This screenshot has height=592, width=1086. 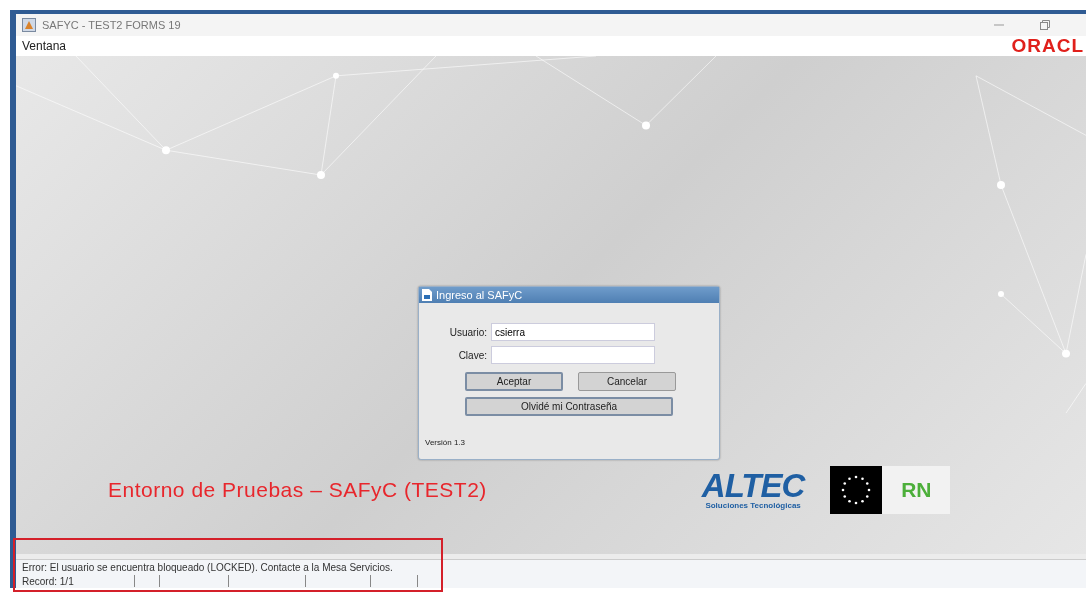 What do you see at coordinates (1047, 46) in the screenshot?
I see `brand-logo: ORACL` at bounding box center [1047, 46].